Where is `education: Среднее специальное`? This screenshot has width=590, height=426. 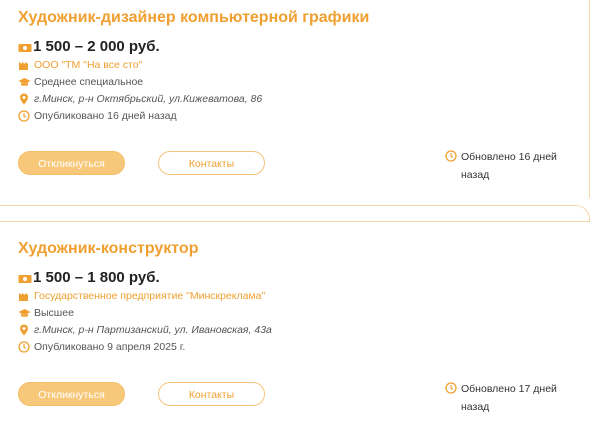 education: Среднее специальное is located at coordinates (89, 82).